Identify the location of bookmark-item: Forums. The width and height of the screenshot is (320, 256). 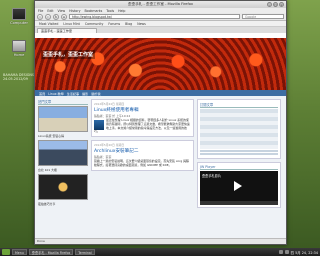
(114, 24).